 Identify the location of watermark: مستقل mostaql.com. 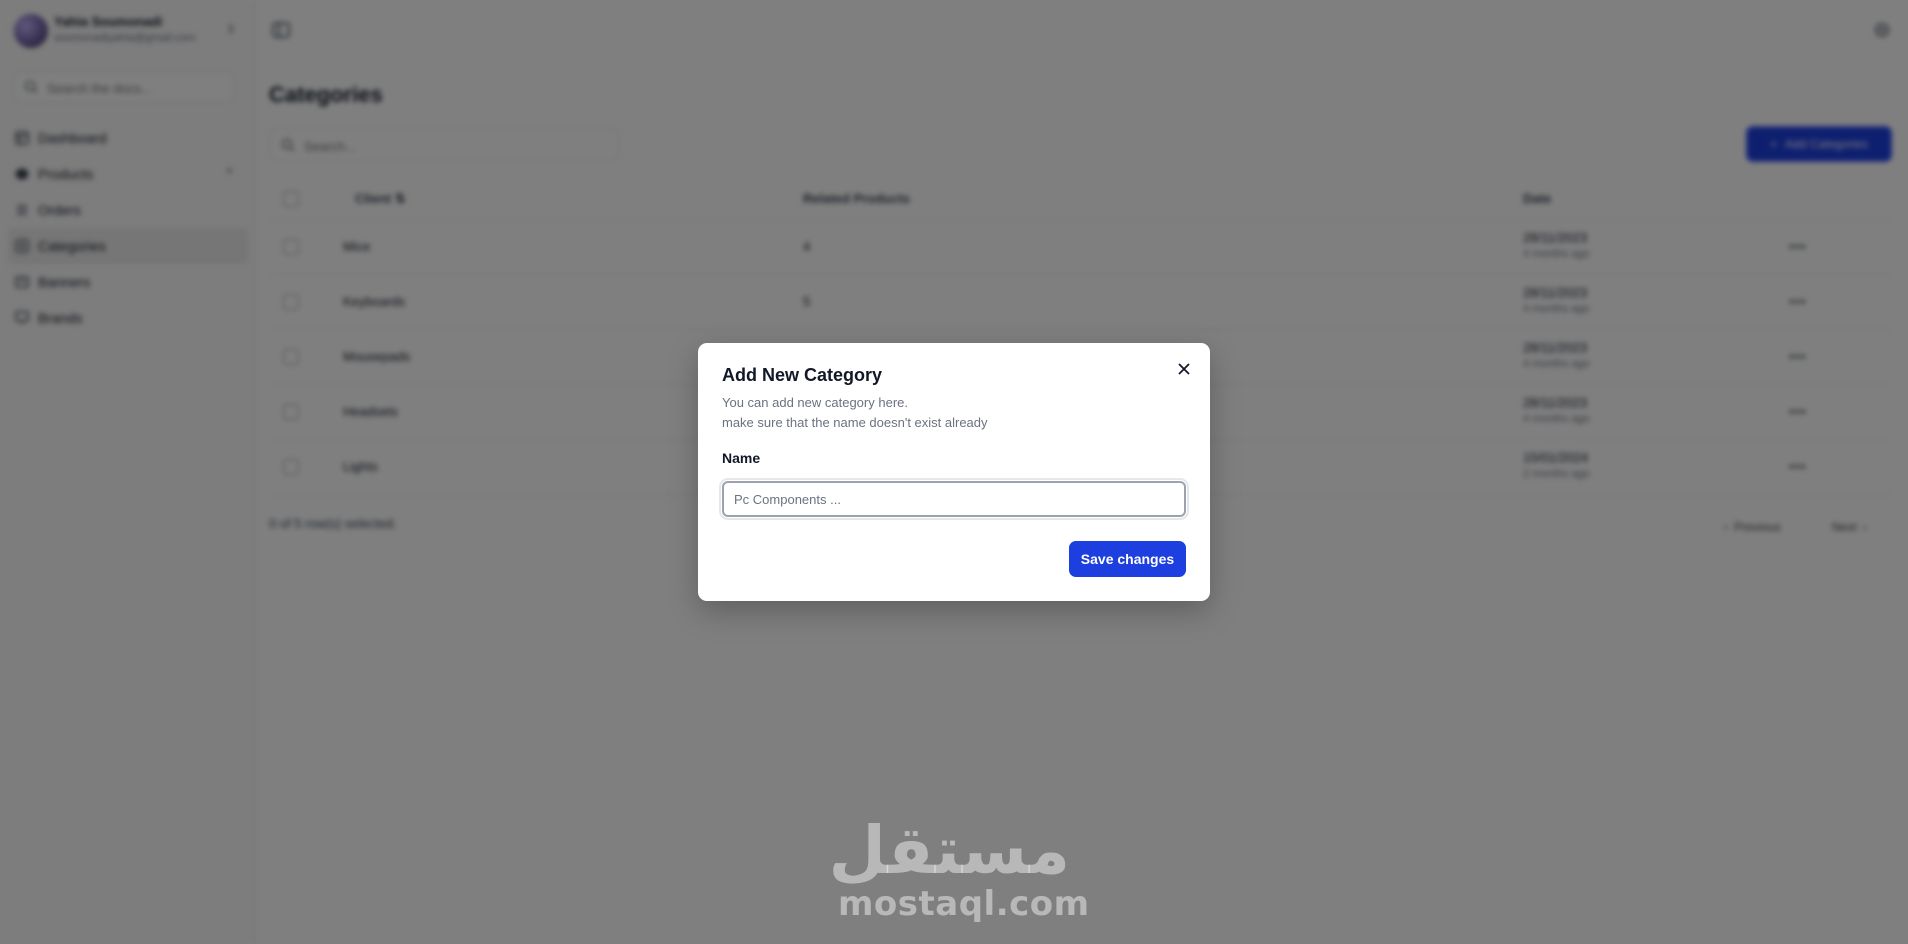
(959, 868).